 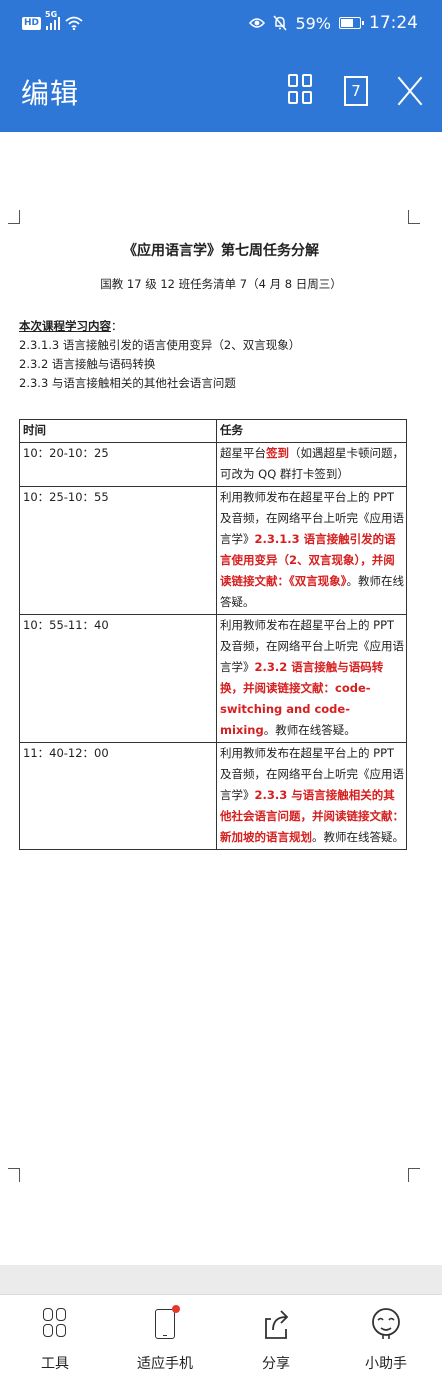 I want to click on task-cell: 超星平台签到（如遇超星卡顿问题，可改为 QQ 群打卡签到）, so click(x=311, y=464).